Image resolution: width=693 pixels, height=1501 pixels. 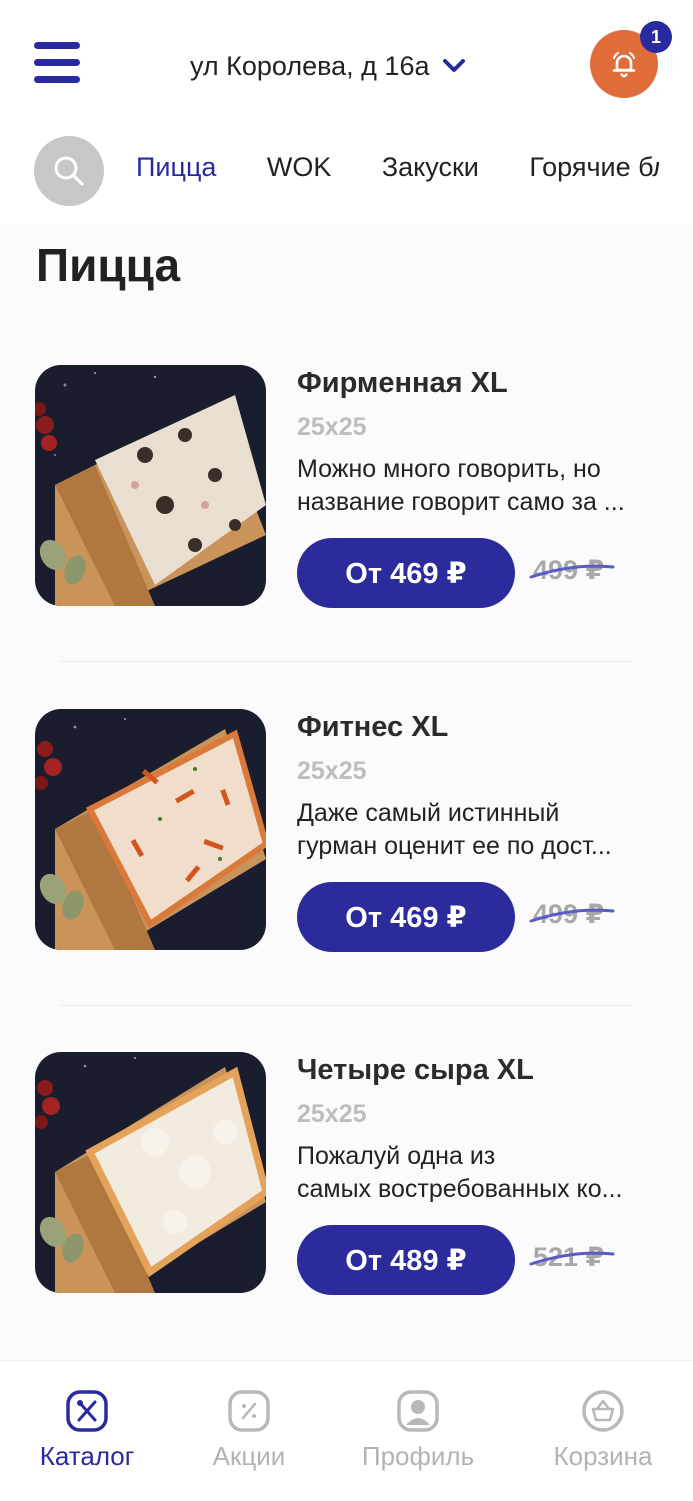 I want to click on tab-hot-dishes: Горячие блюда, so click(x=594, y=167).